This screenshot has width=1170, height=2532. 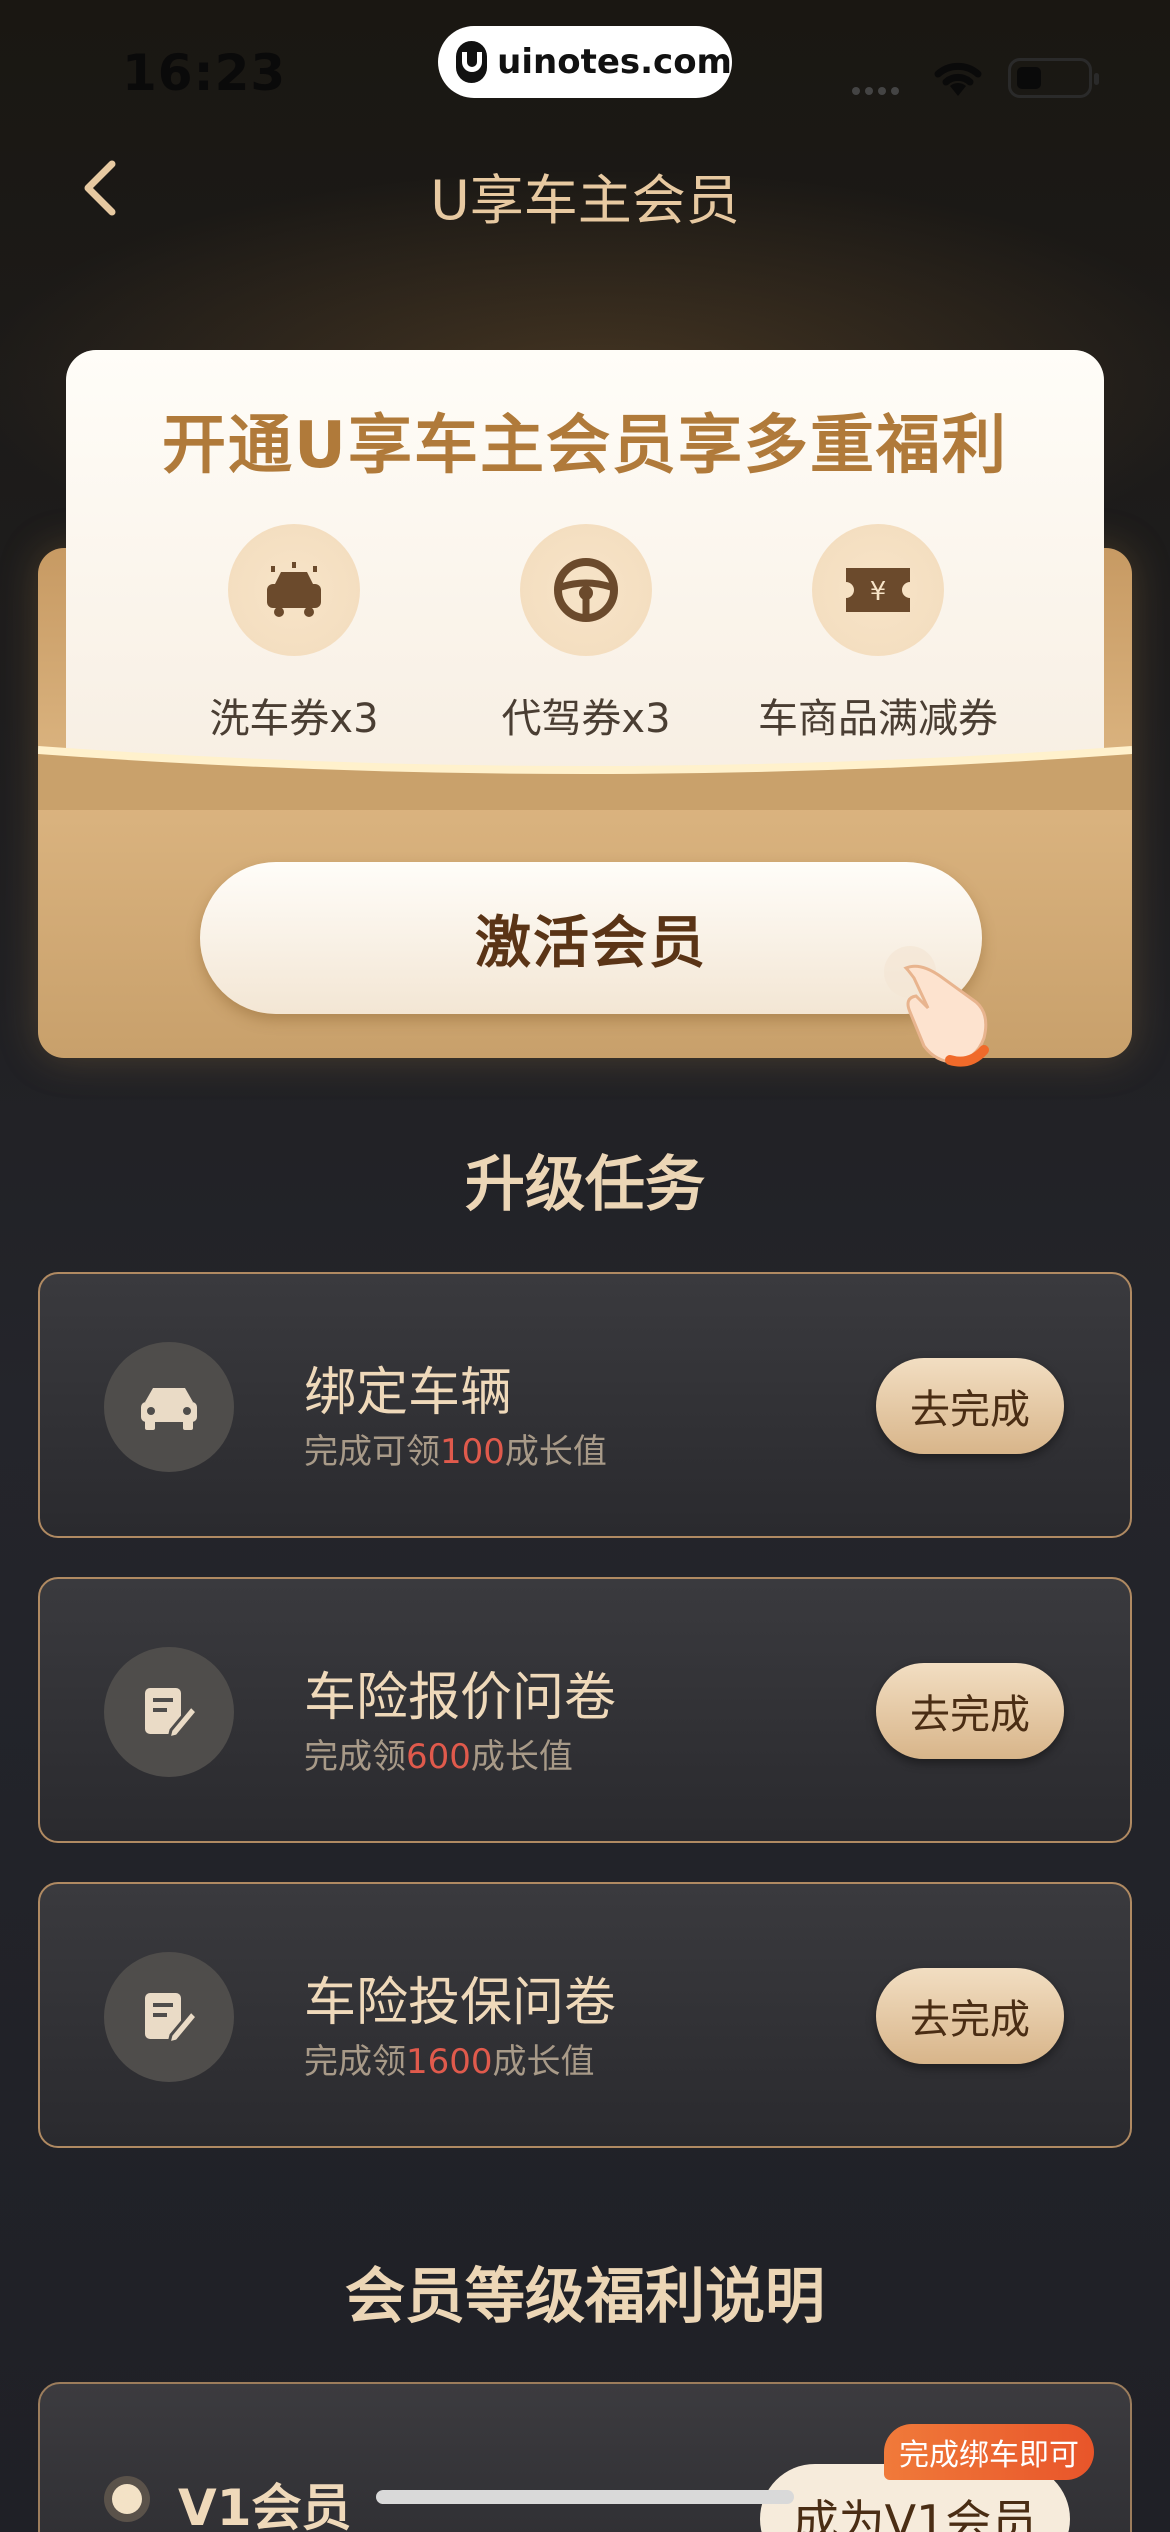 What do you see at coordinates (294, 719) in the screenshot?
I see `benefit-label: 洗车券x3` at bounding box center [294, 719].